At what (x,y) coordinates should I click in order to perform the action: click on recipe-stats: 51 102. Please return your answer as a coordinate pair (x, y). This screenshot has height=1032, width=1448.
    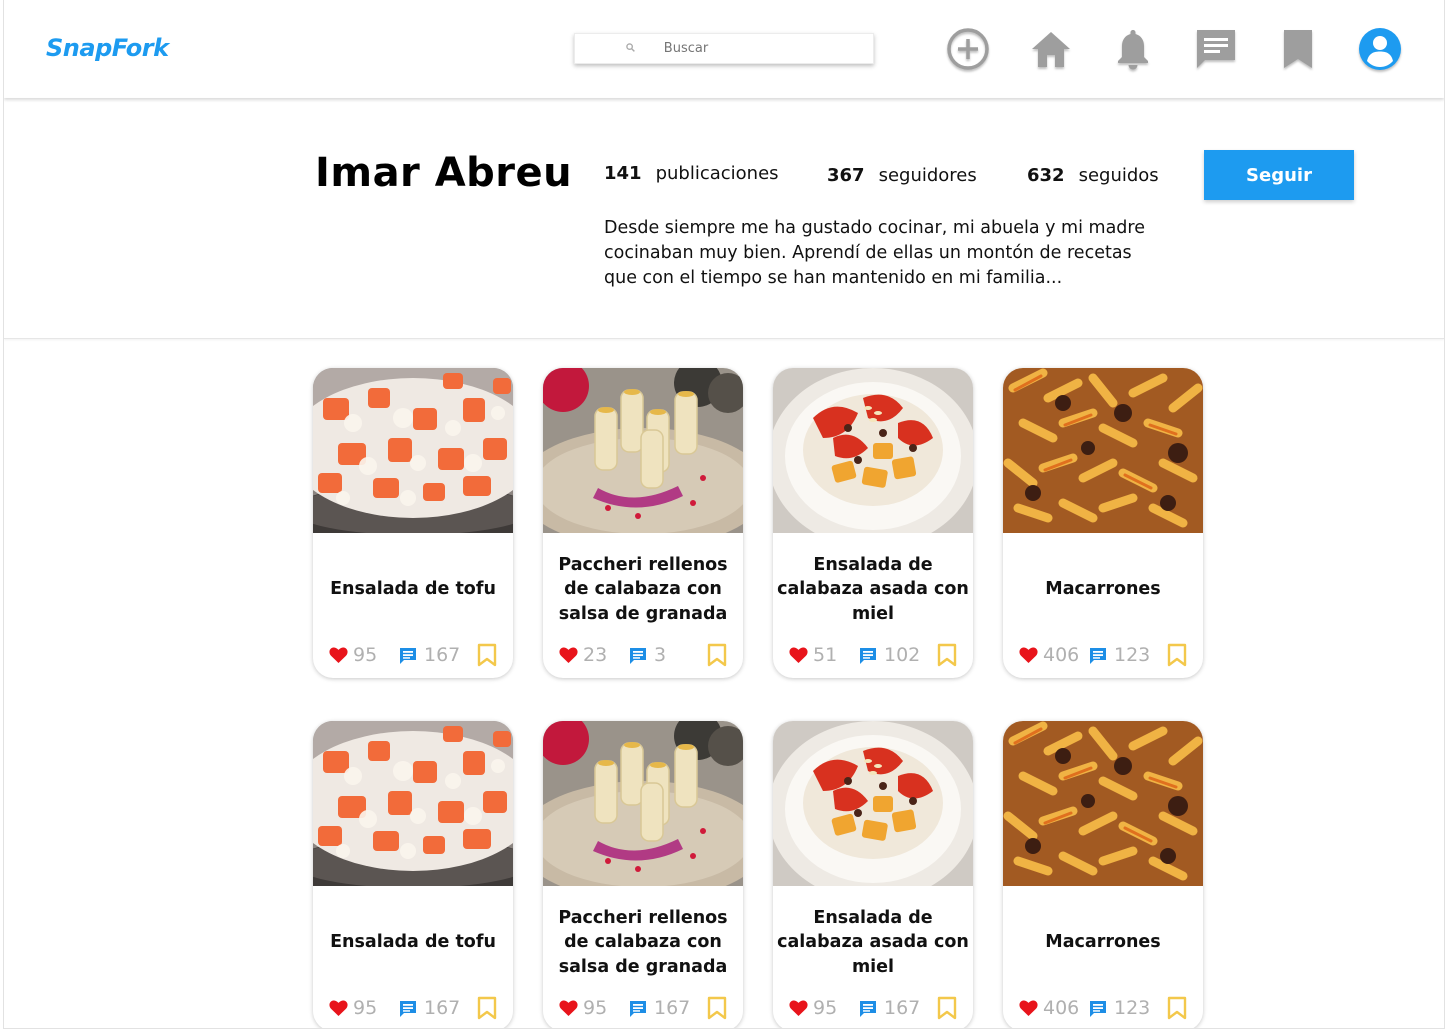
    Looking at the image, I should click on (873, 656).